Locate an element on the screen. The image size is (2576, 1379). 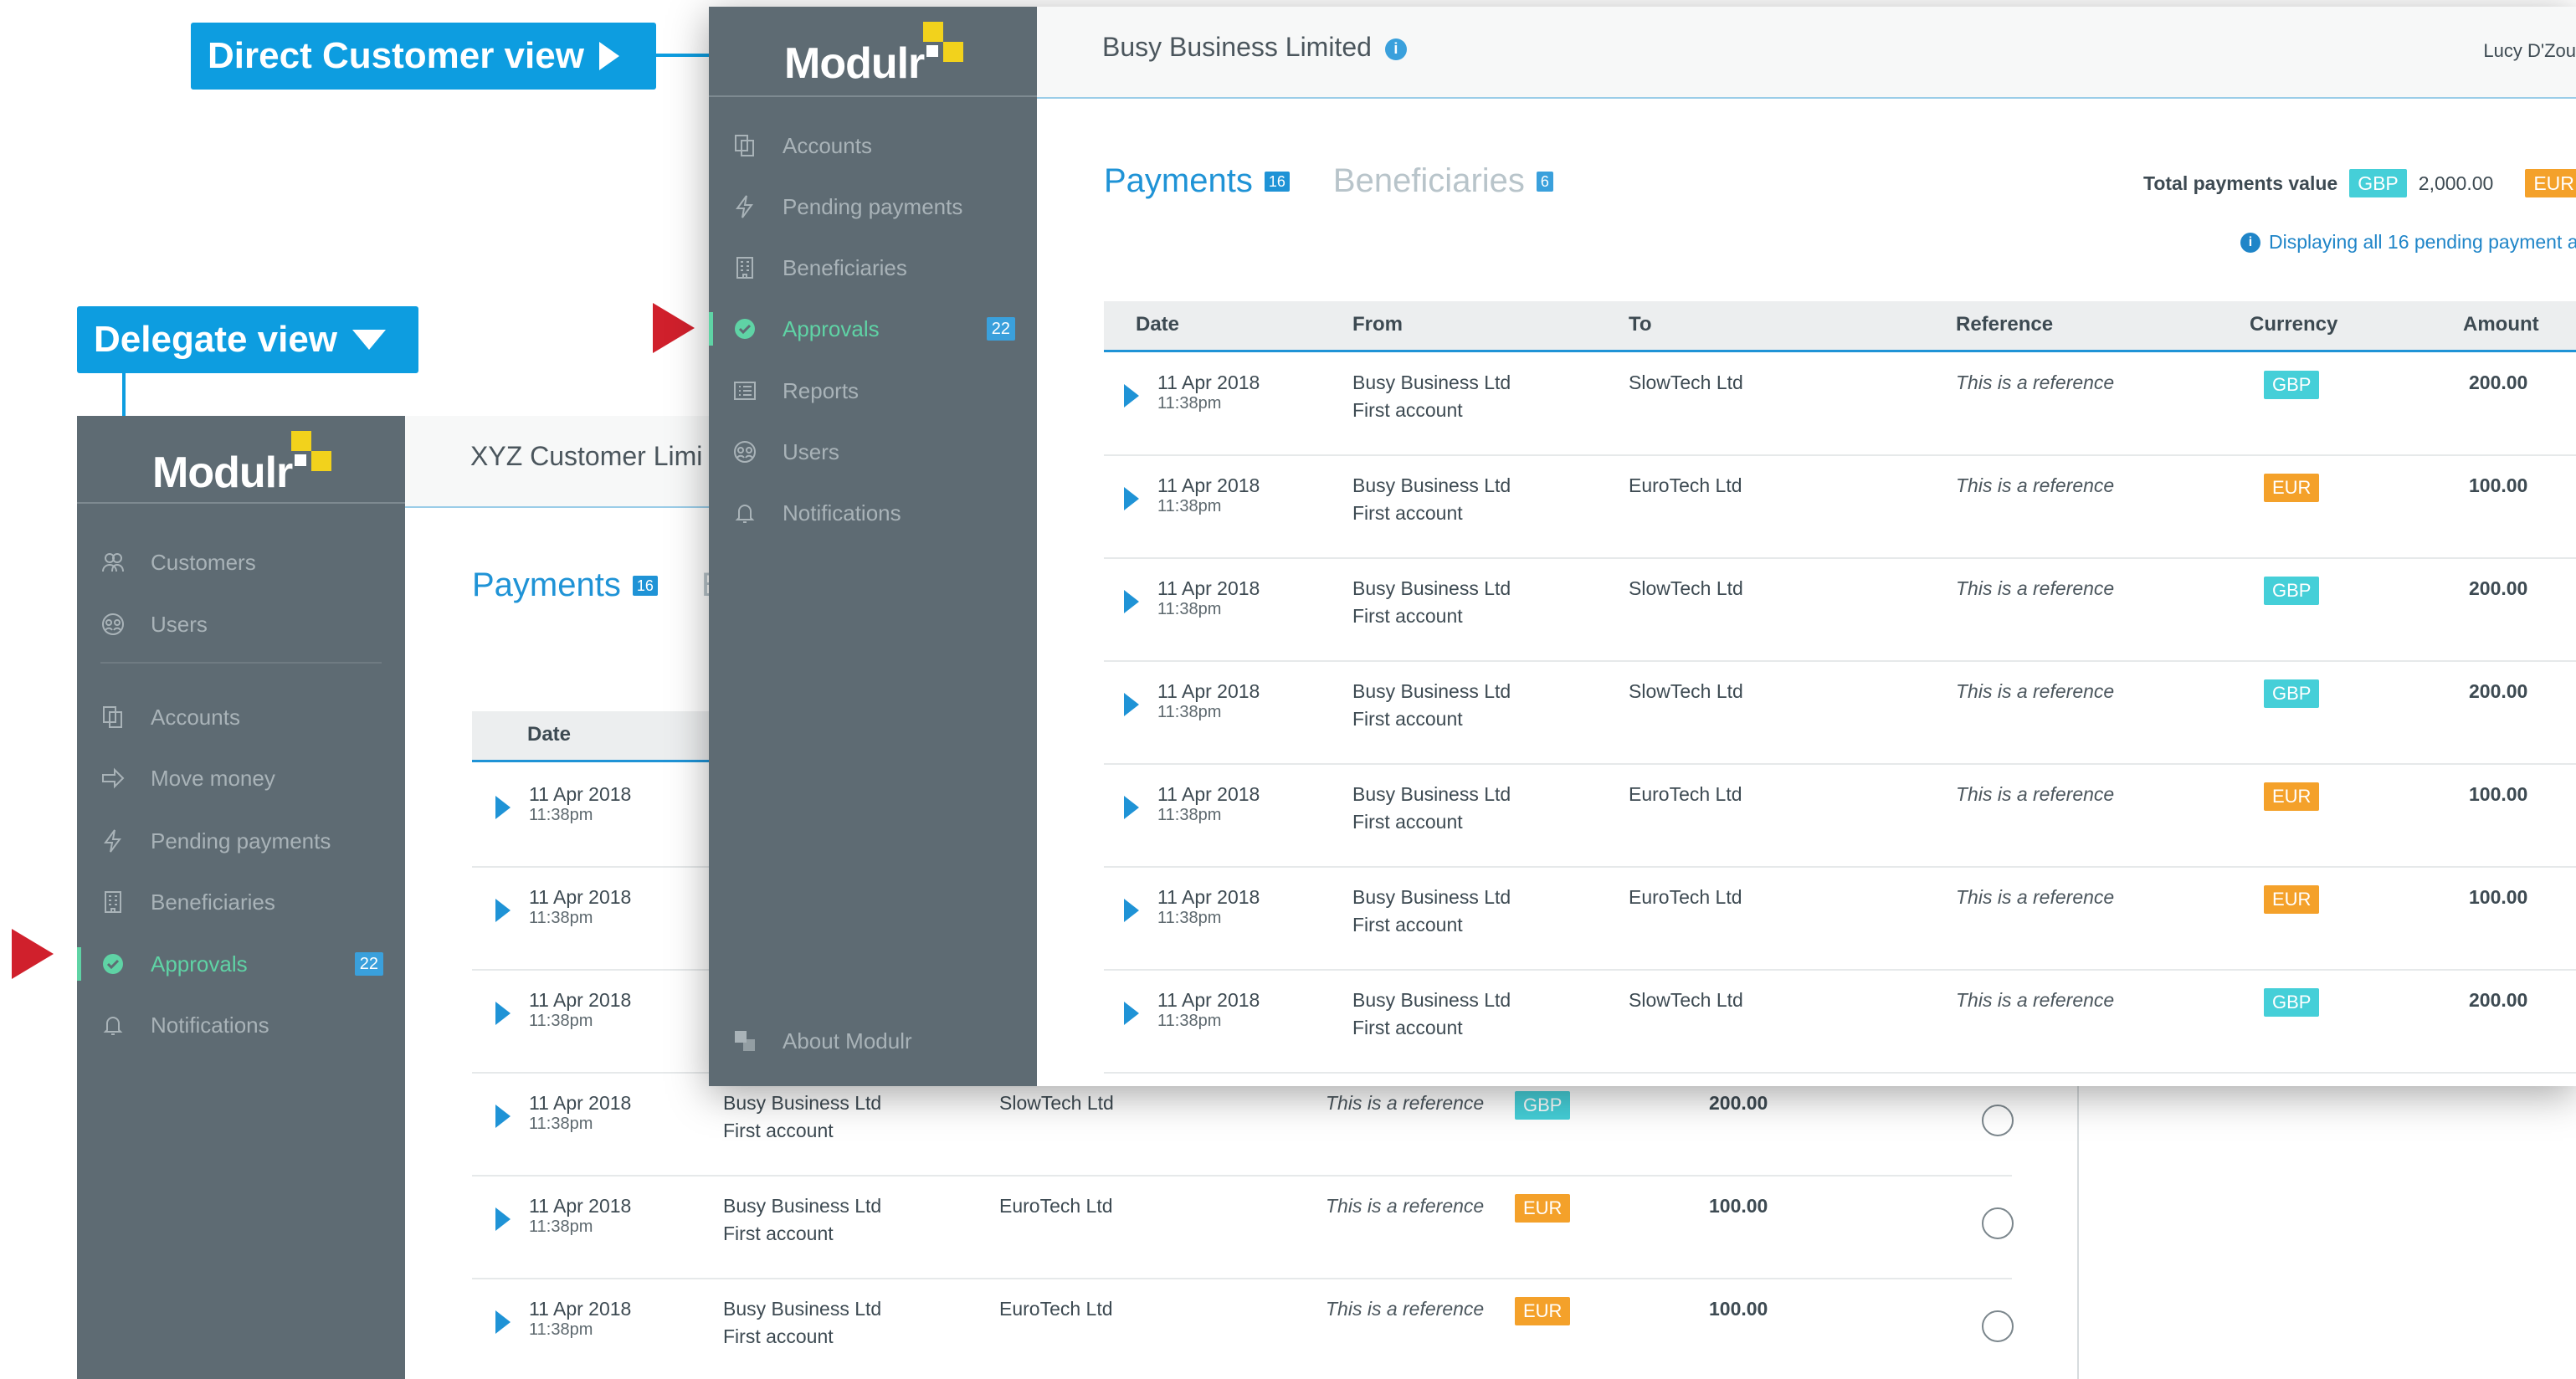
about-modulr-link: About Modulr is located at coordinates (873, 1041).